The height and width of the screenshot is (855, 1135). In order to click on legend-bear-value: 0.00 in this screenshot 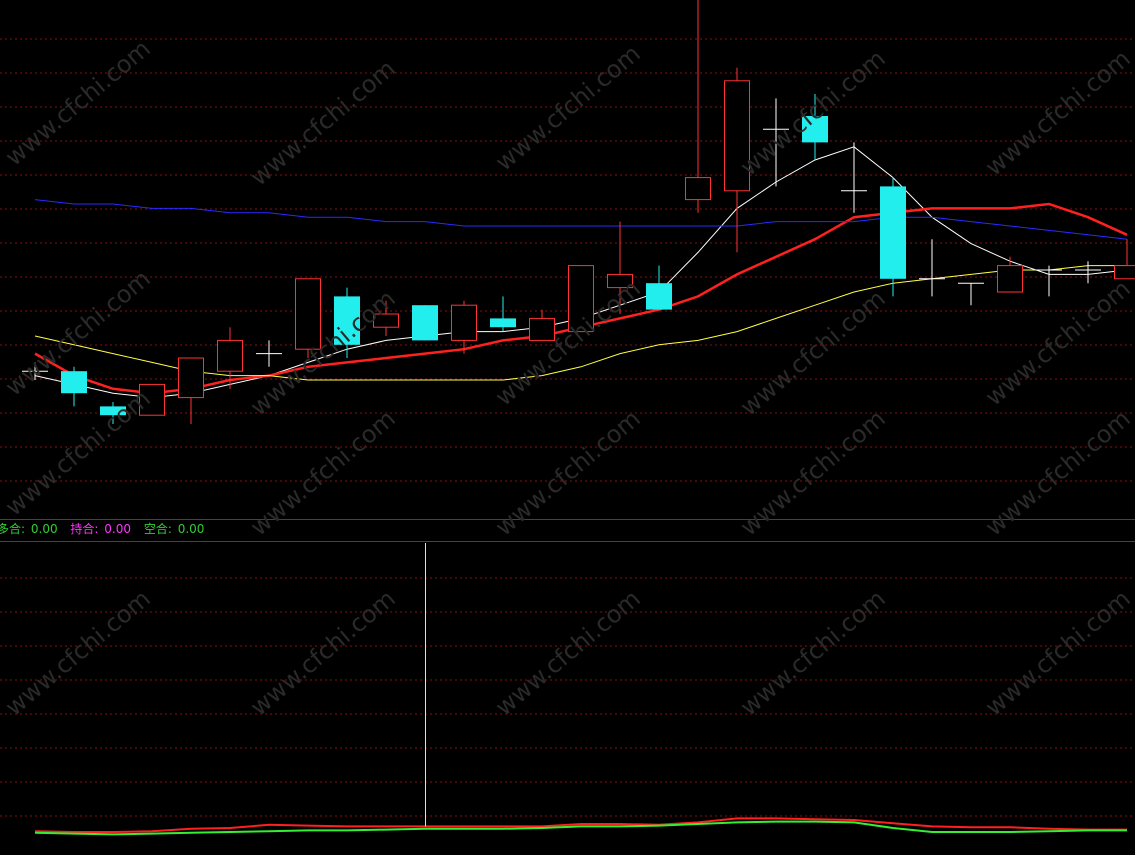, I will do `click(191, 529)`.